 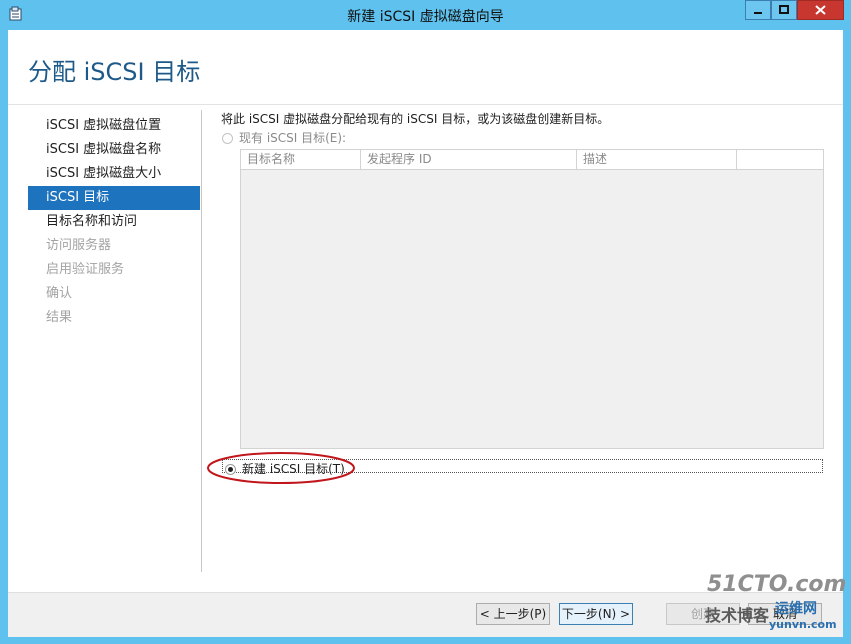 I want to click on nav-item-enable-auth: 启用验证服务, so click(x=85, y=269).